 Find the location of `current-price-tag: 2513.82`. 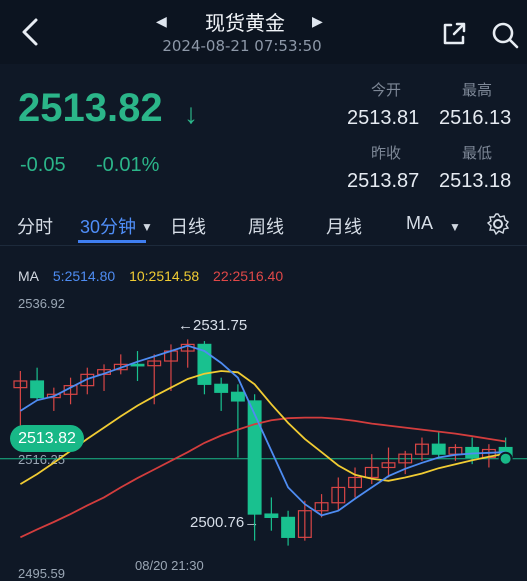

current-price-tag: 2513.82 is located at coordinates (47, 438).